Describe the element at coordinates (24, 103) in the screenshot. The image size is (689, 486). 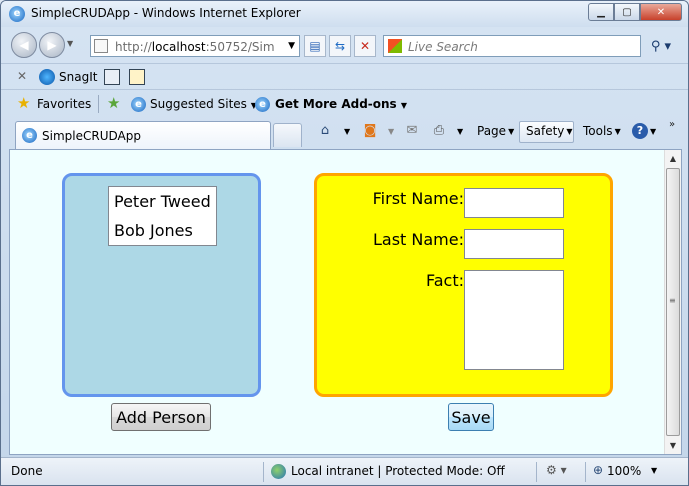
I see `star-icon: ★` at that location.